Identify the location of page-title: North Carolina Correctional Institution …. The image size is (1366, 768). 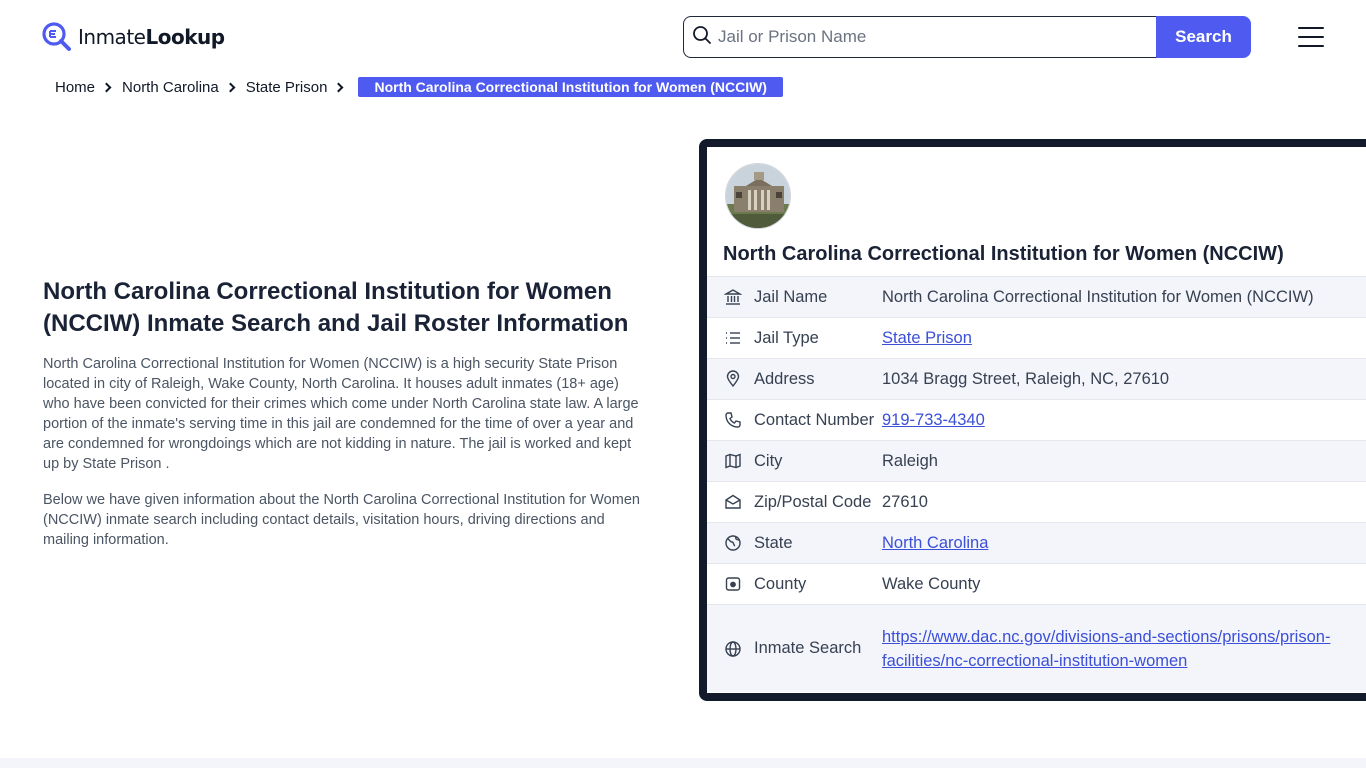
(336, 307).